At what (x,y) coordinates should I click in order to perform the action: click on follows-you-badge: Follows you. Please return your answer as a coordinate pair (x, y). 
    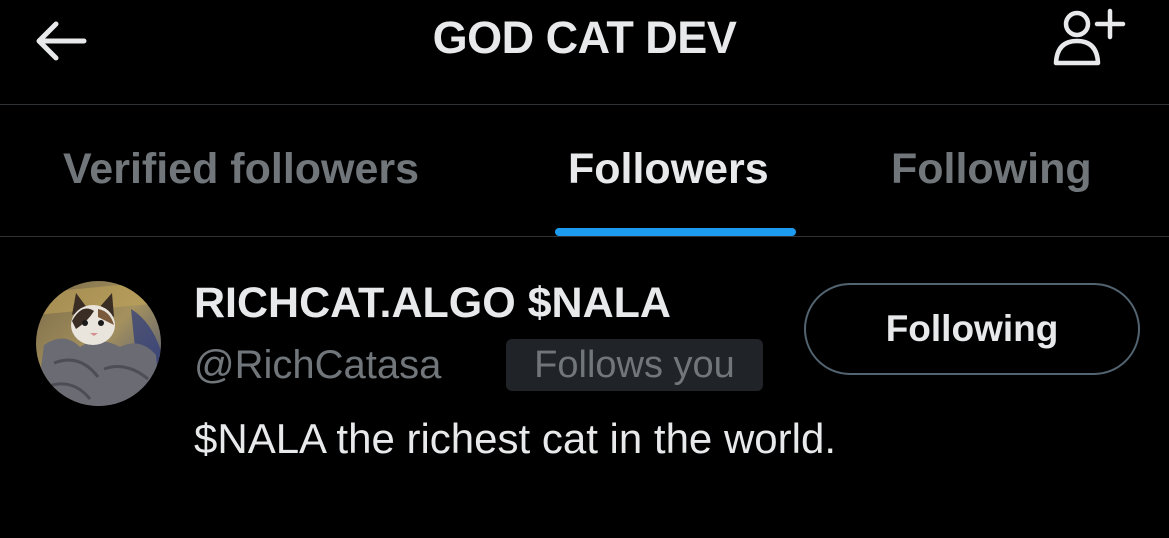
    Looking at the image, I should click on (634, 365).